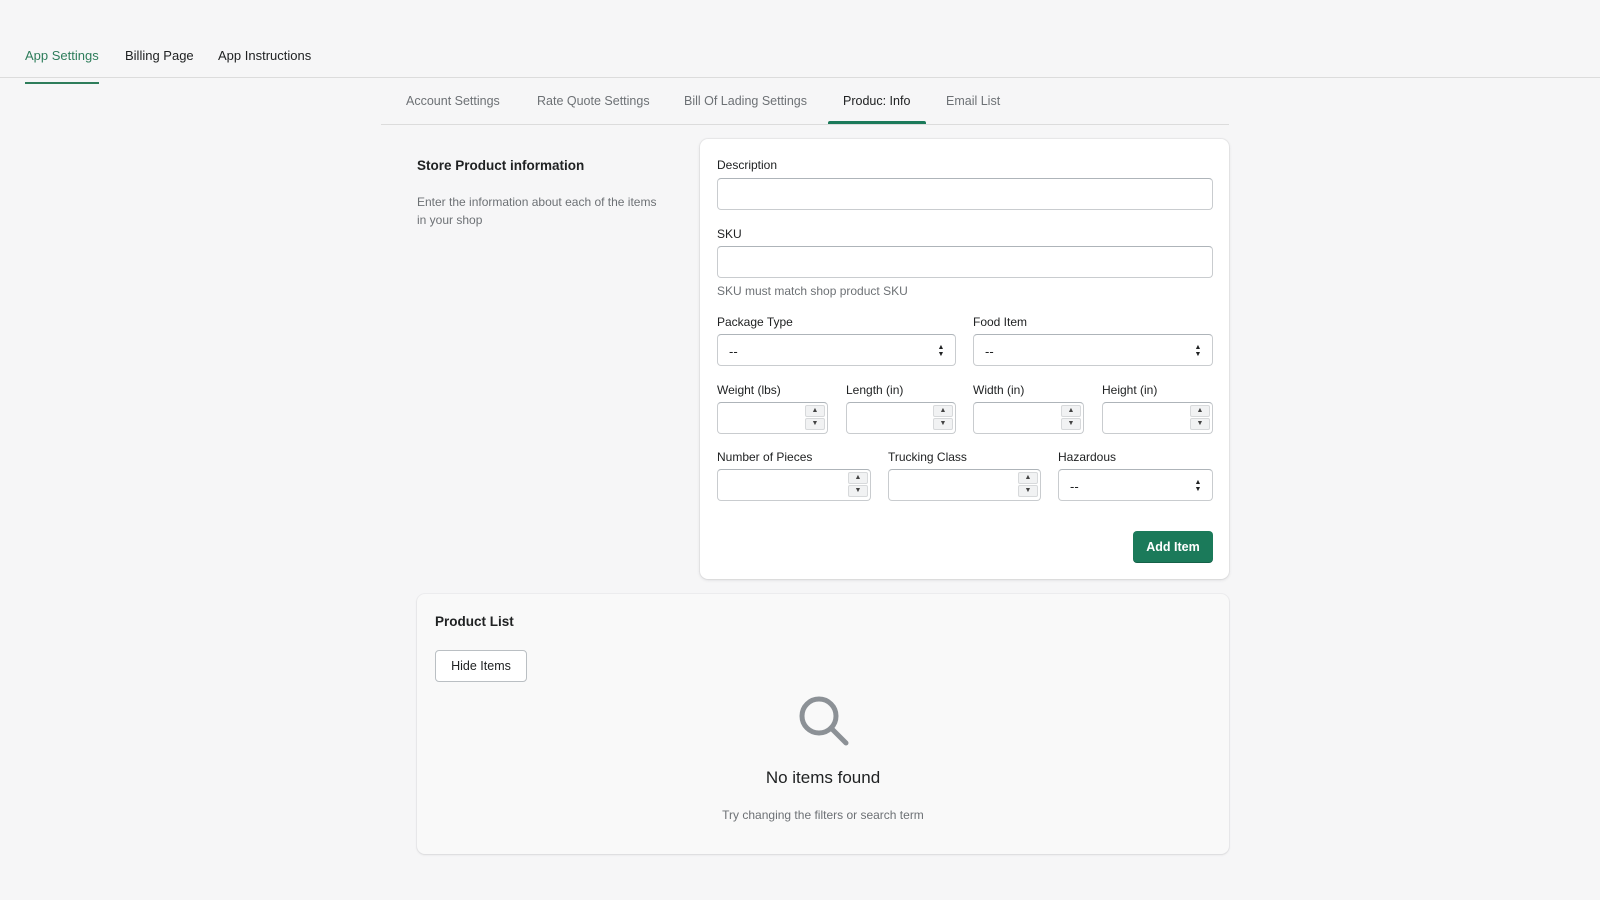 This screenshot has height=900, width=1600. What do you see at coordinates (812, 291) in the screenshot?
I see `sku-help-text: SKU must match shop product SKU` at bounding box center [812, 291].